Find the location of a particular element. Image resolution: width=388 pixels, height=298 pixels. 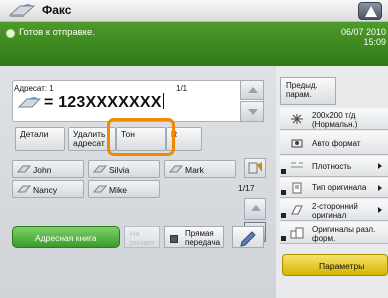

density-label: Плотность is located at coordinates (332, 166).